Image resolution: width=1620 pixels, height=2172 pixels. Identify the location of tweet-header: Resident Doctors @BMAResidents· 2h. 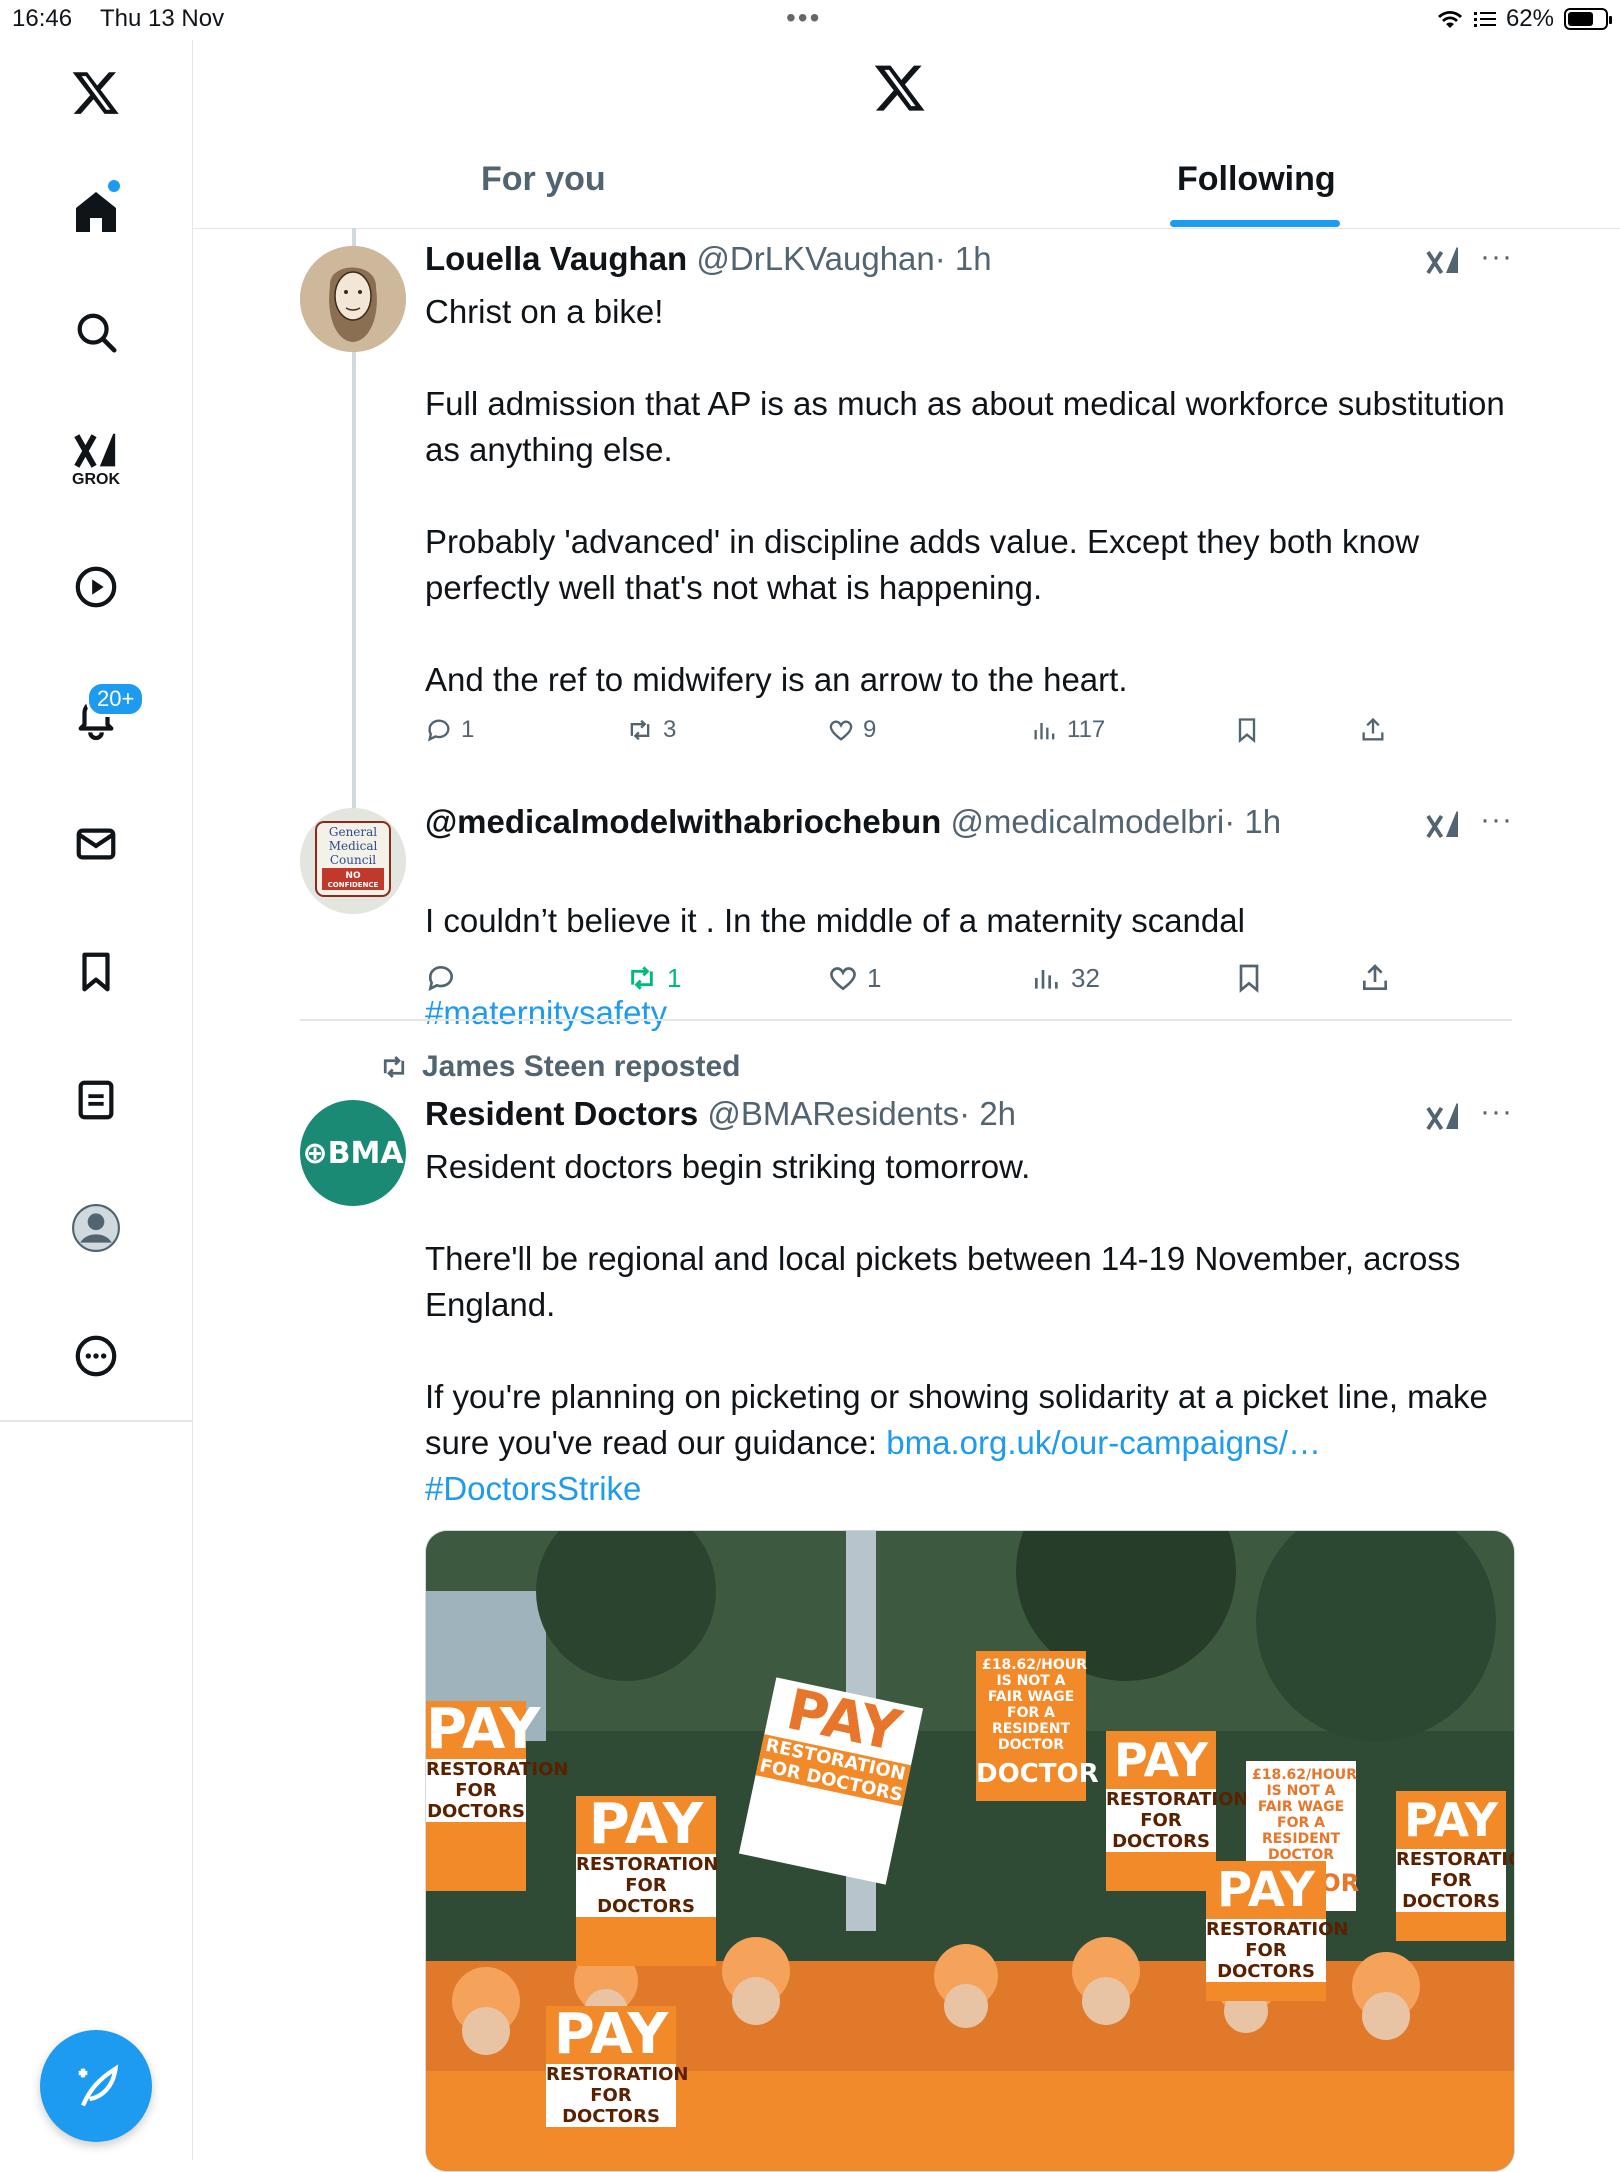
(720, 1114).